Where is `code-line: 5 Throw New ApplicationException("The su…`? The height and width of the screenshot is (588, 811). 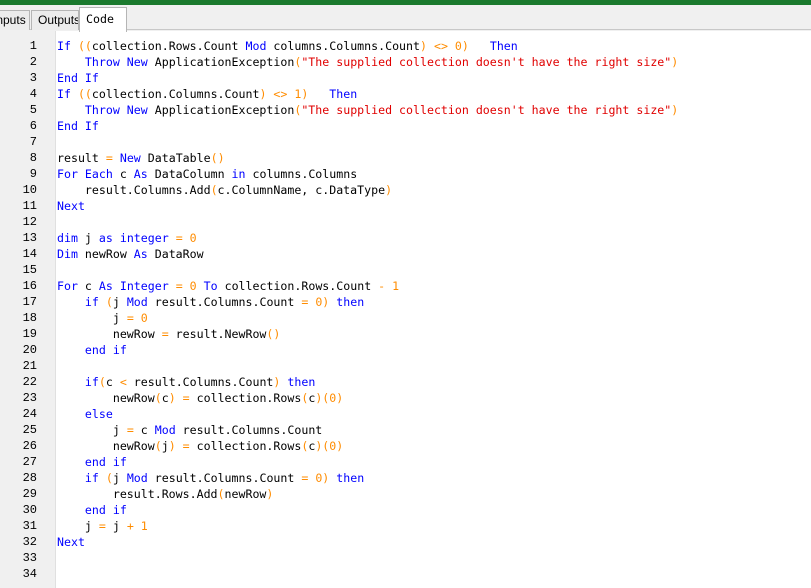 code-line: 5 Throw New ApplicationException("The su… is located at coordinates (405, 110).